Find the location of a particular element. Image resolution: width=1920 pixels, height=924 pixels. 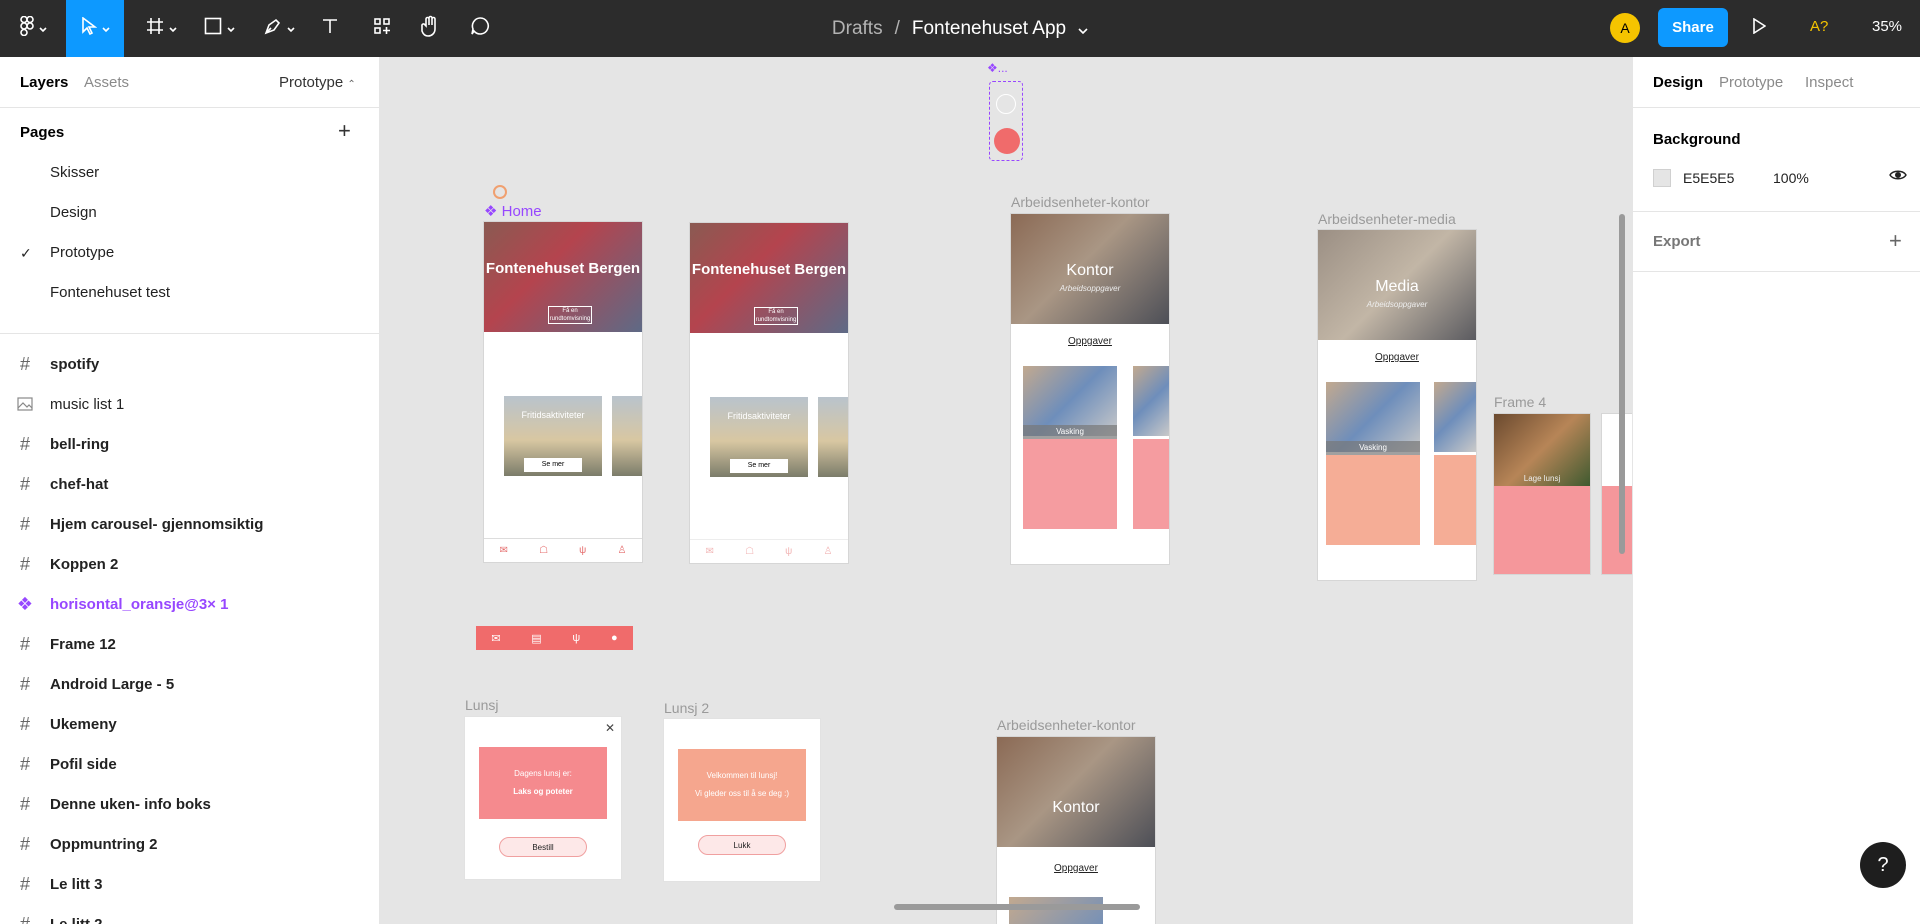

layer-row: # Oppmuntring 2 is located at coordinates (189, 844).